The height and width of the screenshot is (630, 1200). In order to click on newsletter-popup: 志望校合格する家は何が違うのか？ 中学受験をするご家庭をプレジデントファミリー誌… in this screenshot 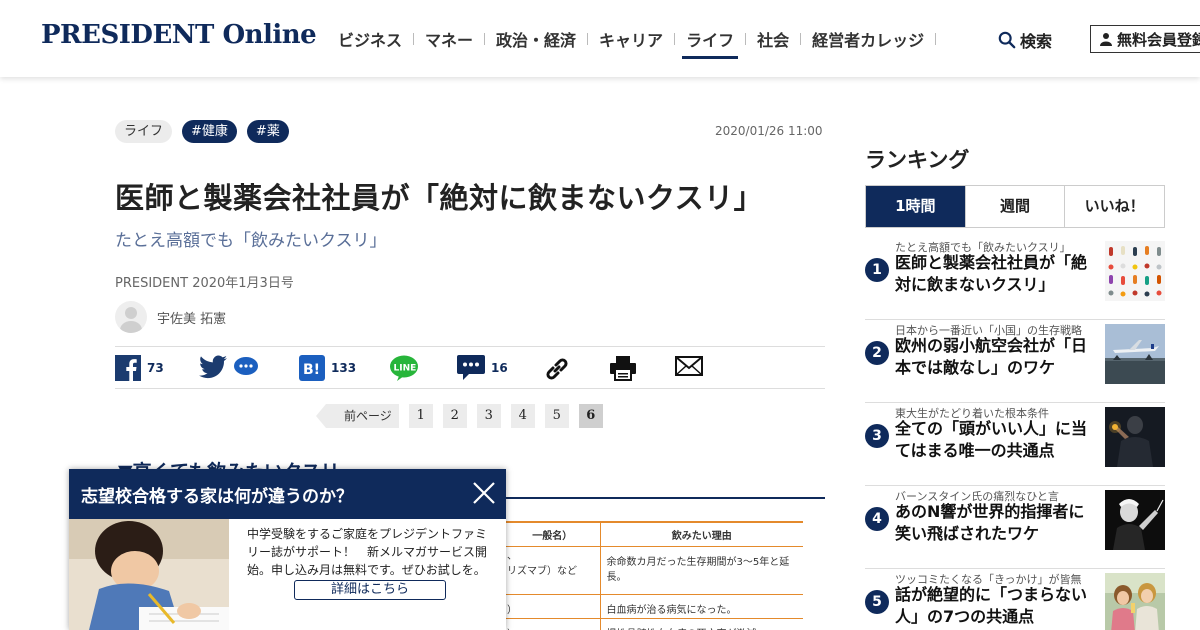, I will do `click(287, 549)`.